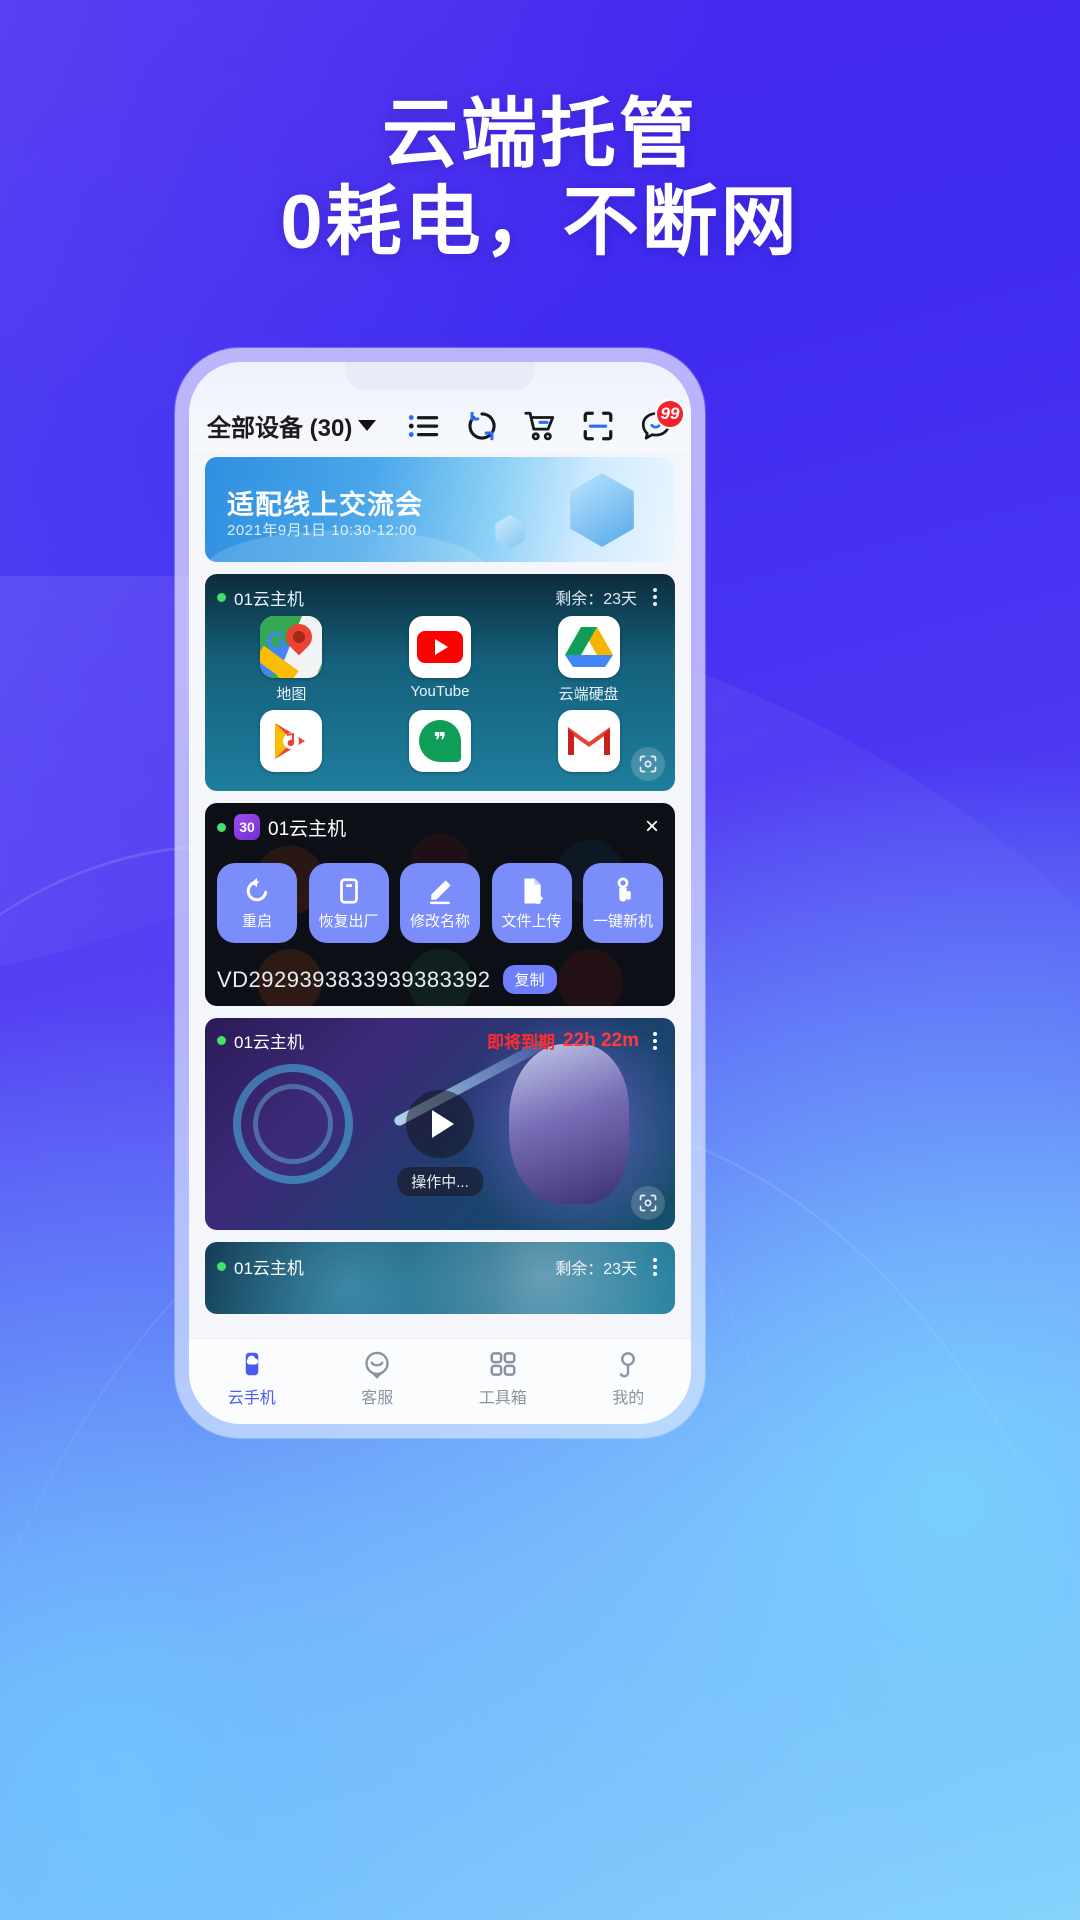 Image resolution: width=1080 pixels, height=1920 pixels. Describe the element at coordinates (588, 741) in the screenshot. I see `gmail-icon` at that location.